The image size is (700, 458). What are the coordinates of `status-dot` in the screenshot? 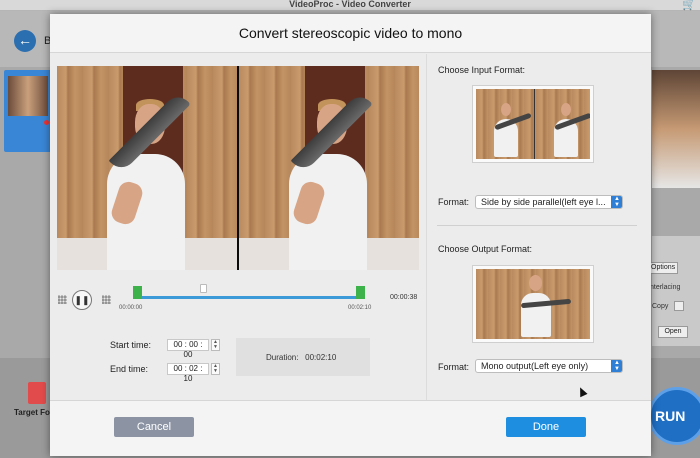 It's located at (46, 122).